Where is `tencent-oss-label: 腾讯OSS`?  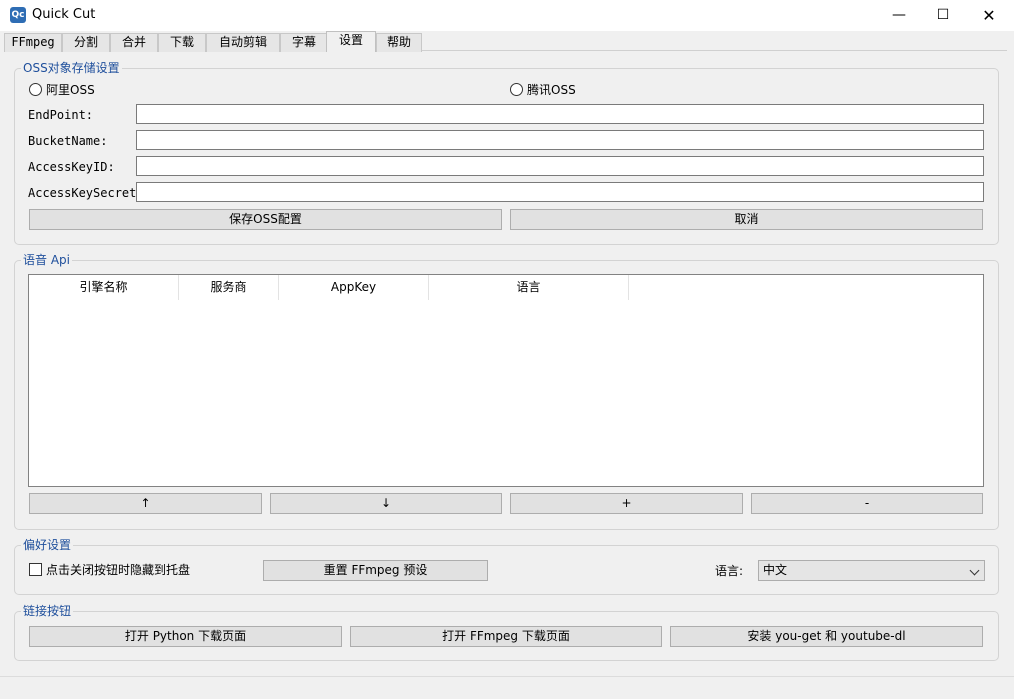
tencent-oss-label: 腾讯OSS is located at coordinates (551, 90).